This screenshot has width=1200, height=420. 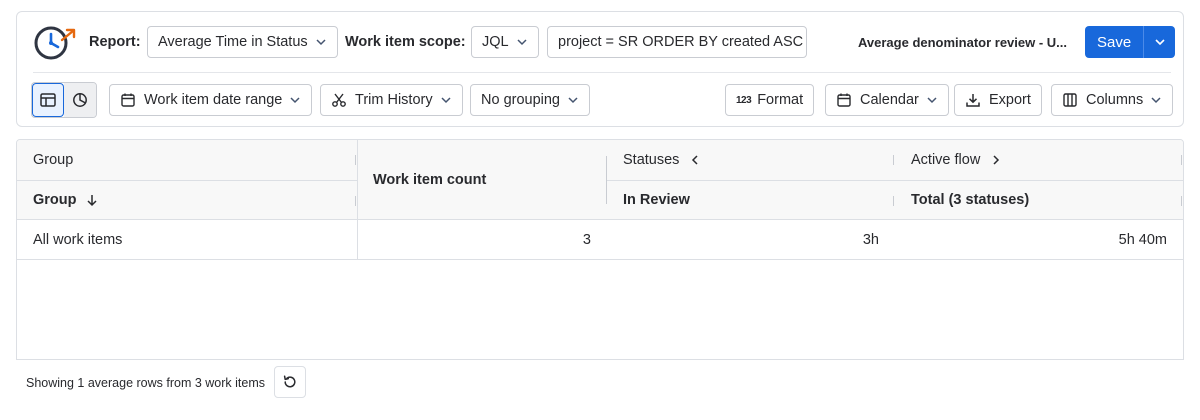 I want to click on report-type-select: Average Time in Status, so click(x=242, y=42).